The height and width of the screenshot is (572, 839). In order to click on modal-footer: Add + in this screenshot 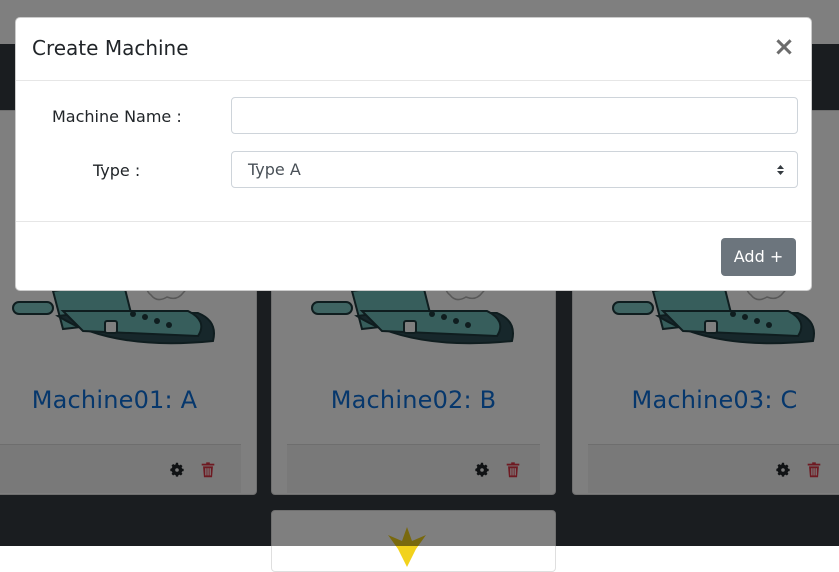, I will do `click(413, 256)`.